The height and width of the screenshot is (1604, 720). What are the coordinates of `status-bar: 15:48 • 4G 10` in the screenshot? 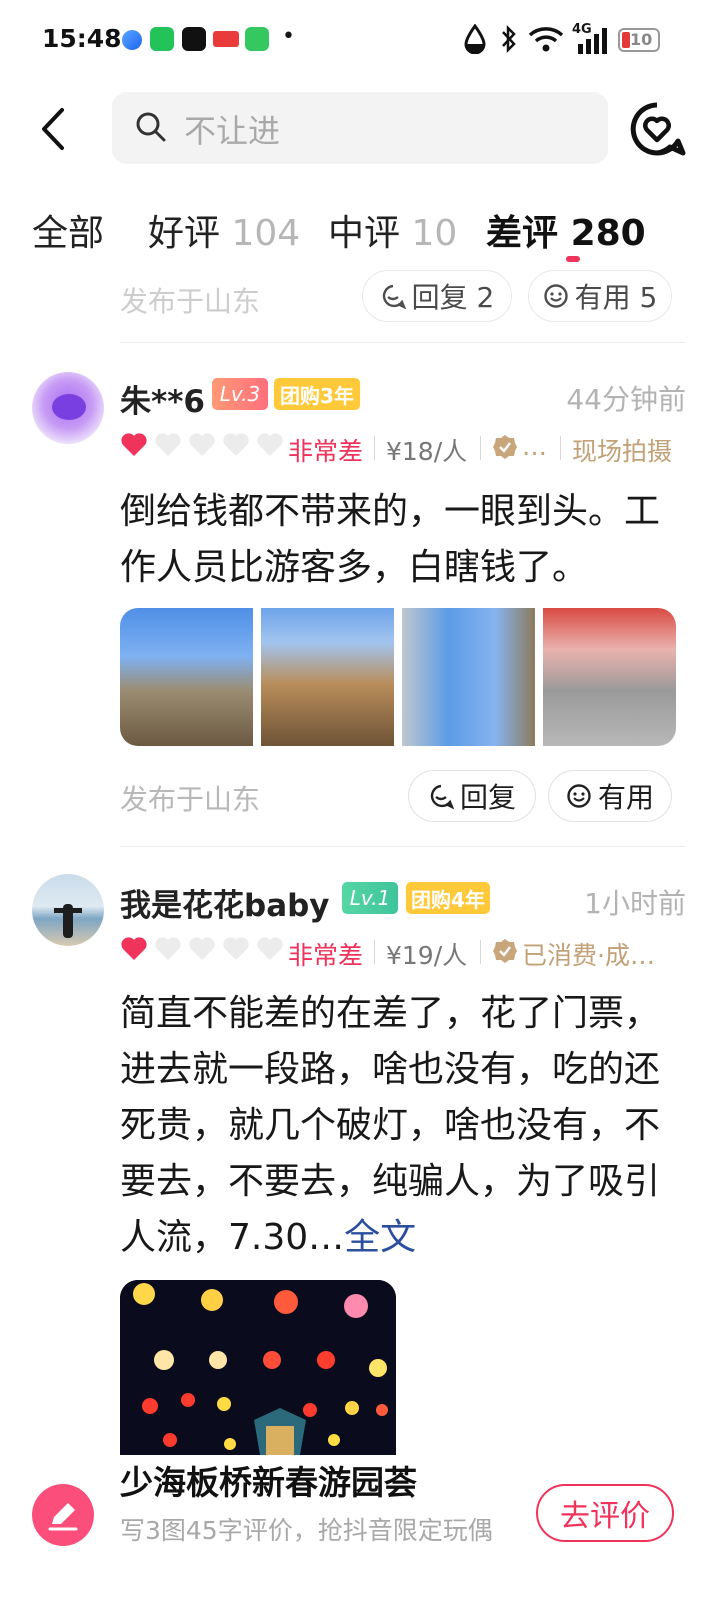 It's located at (360, 41).